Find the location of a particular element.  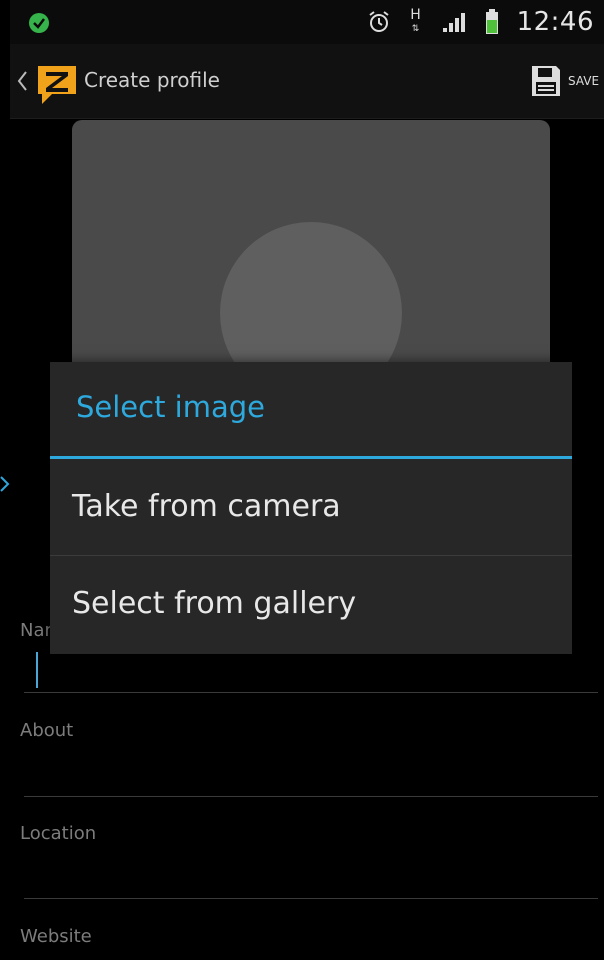

status-bar: H ⇅ 12:46 is located at coordinates (307, 22).